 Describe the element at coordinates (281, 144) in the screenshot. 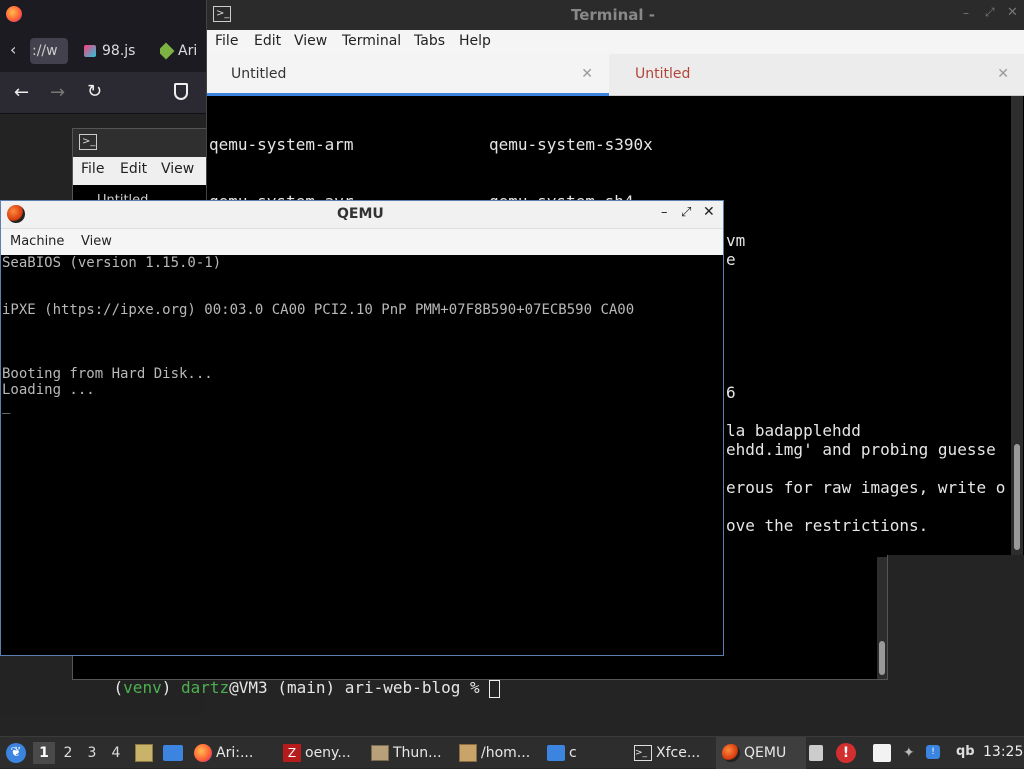

I see `output-line: qemu-system-arm` at that location.